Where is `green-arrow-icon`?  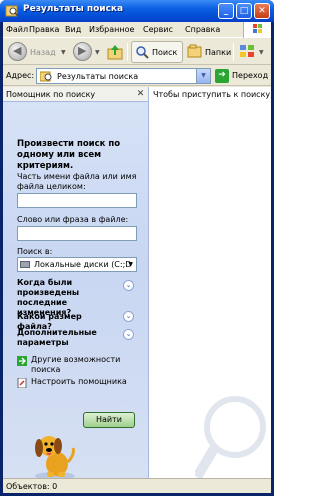
green-arrow-icon is located at coordinates (22, 361).